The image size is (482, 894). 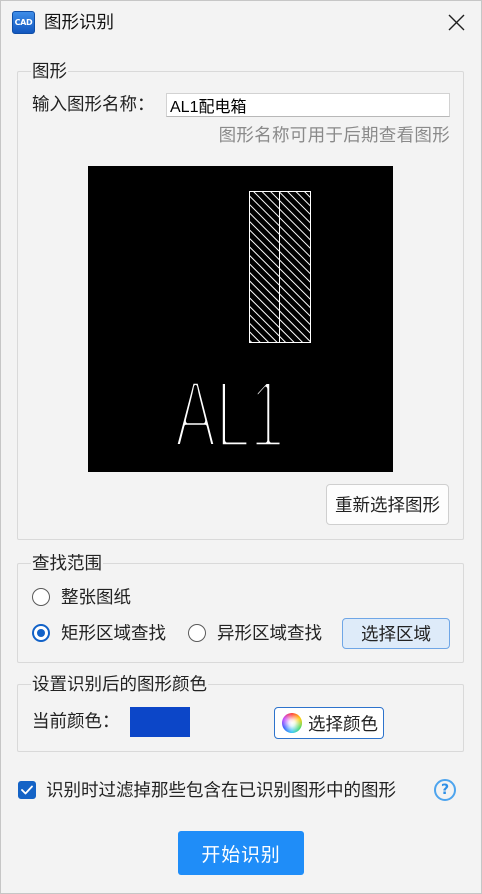 What do you see at coordinates (67, 563) in the screenshot?
I see `search-scope-legend: 查找范围` at bounding box center [67, 563].